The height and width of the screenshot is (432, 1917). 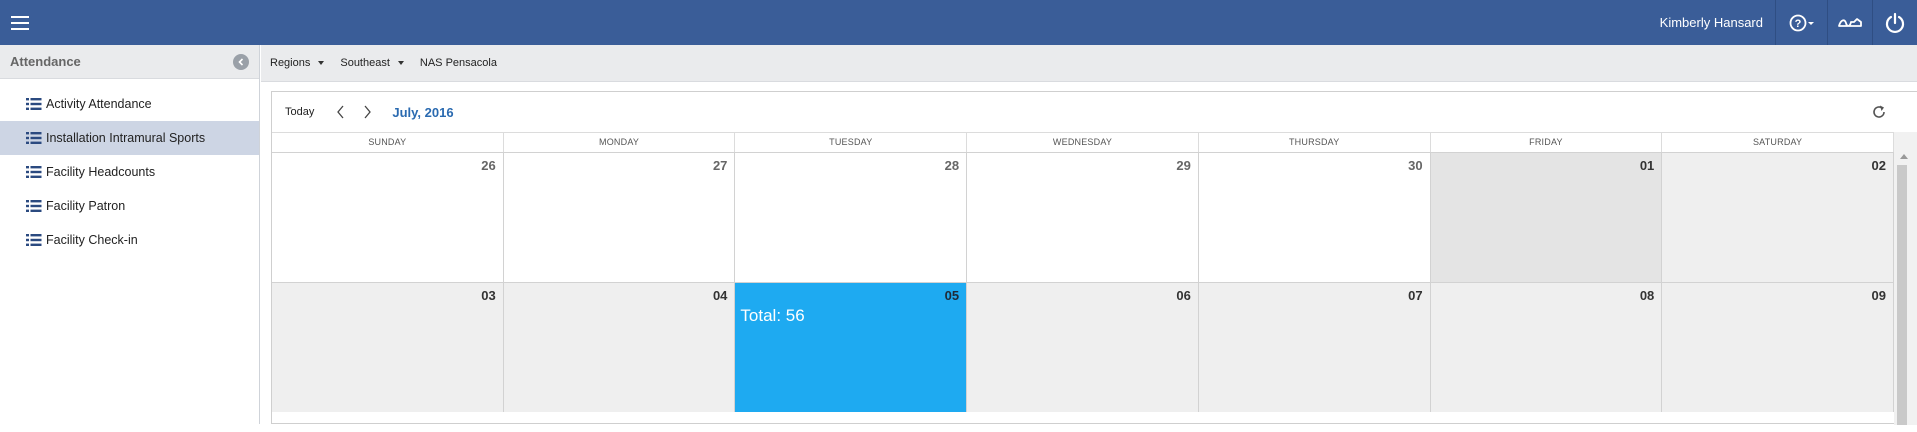 What do you see at coordinates (851, 142) in the screenshot?
I see `day-header: TUESDAY` at bounding box center [851, 142].